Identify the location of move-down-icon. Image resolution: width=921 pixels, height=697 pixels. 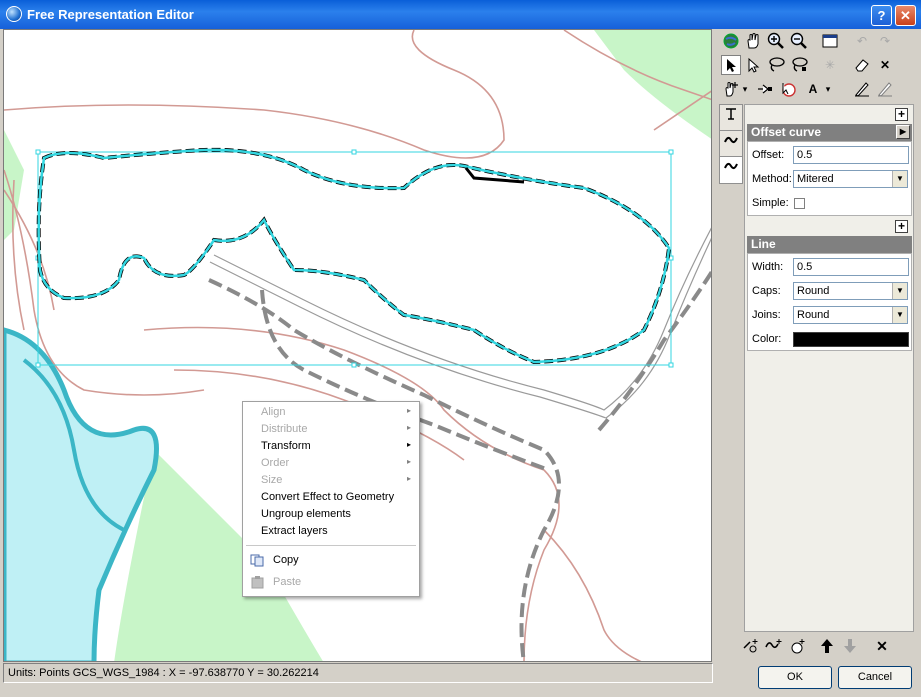
(850, 646).